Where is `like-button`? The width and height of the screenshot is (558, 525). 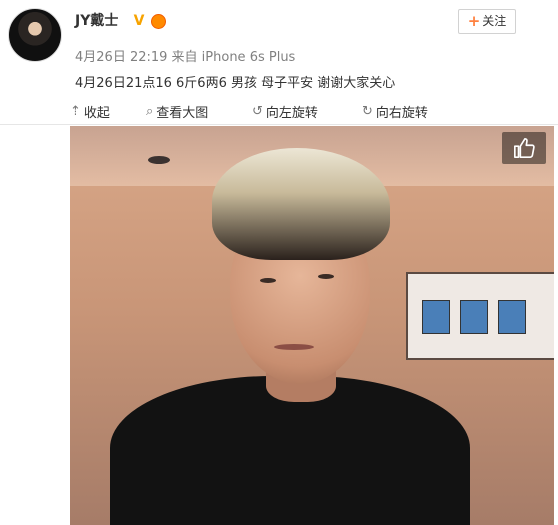 like-button is located at coordinates (524, 148).